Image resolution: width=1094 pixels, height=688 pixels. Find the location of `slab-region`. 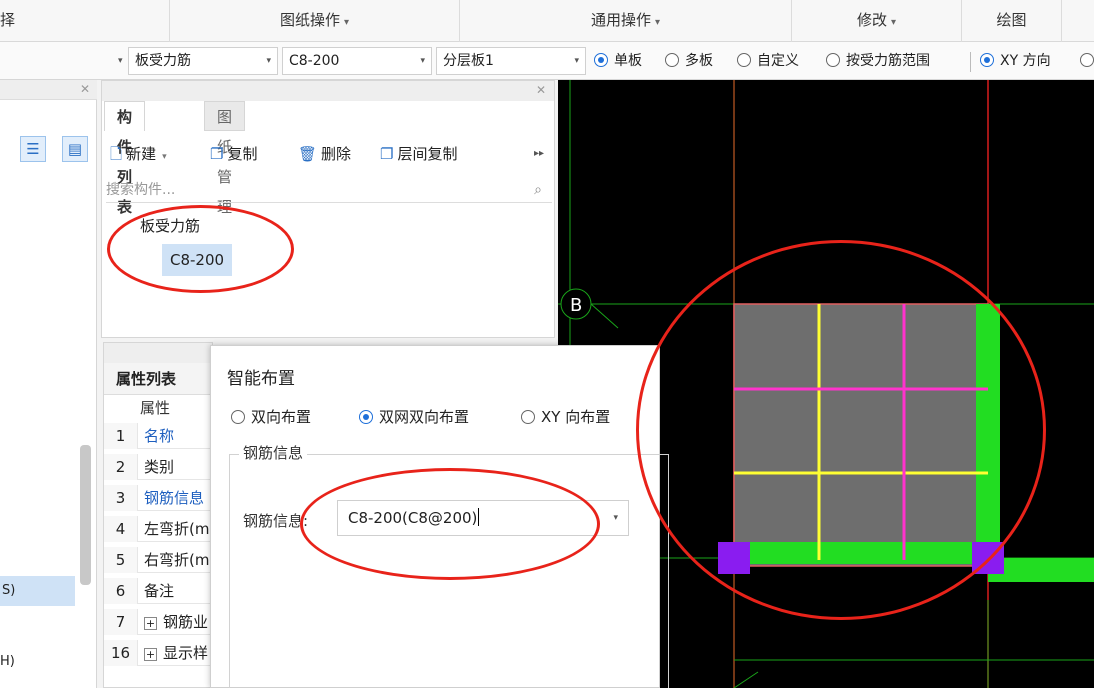

slab-region is located at coordinates (861, 435).